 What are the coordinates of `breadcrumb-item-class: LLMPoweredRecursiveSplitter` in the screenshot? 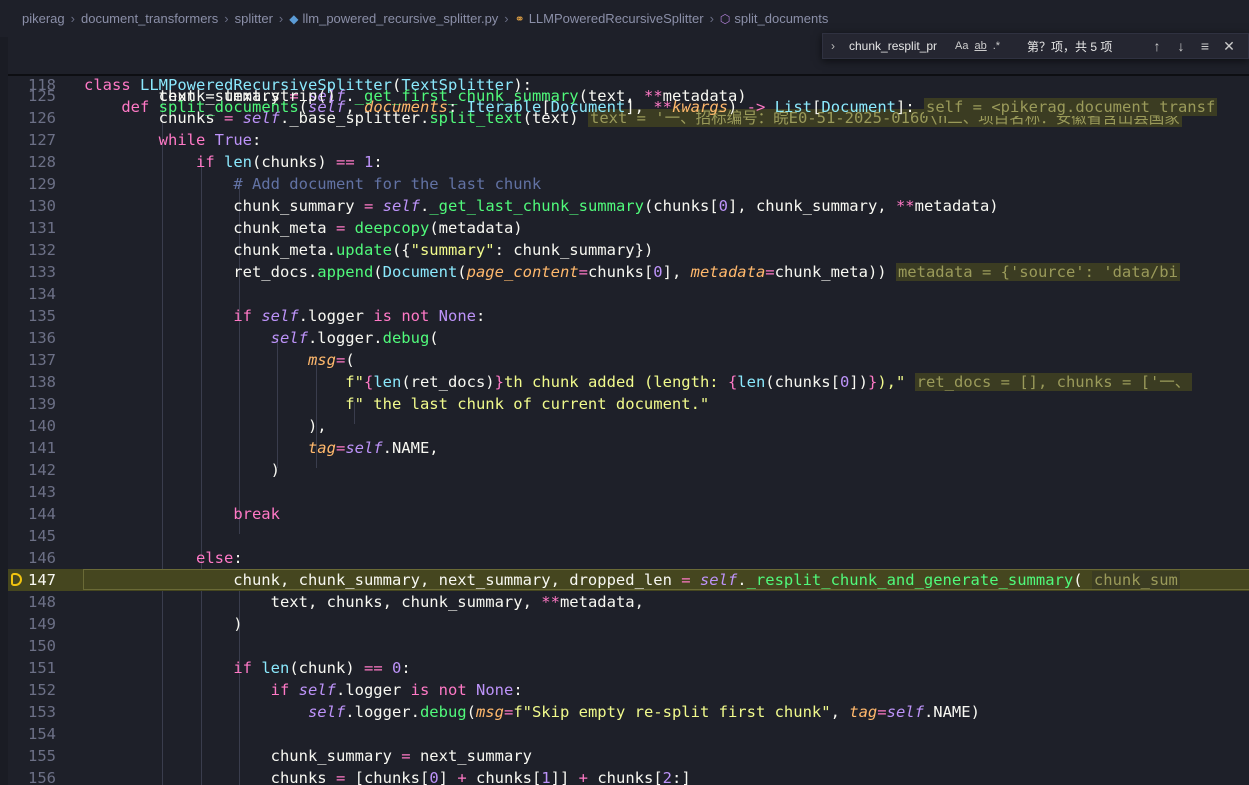 It's located at (616, 18).